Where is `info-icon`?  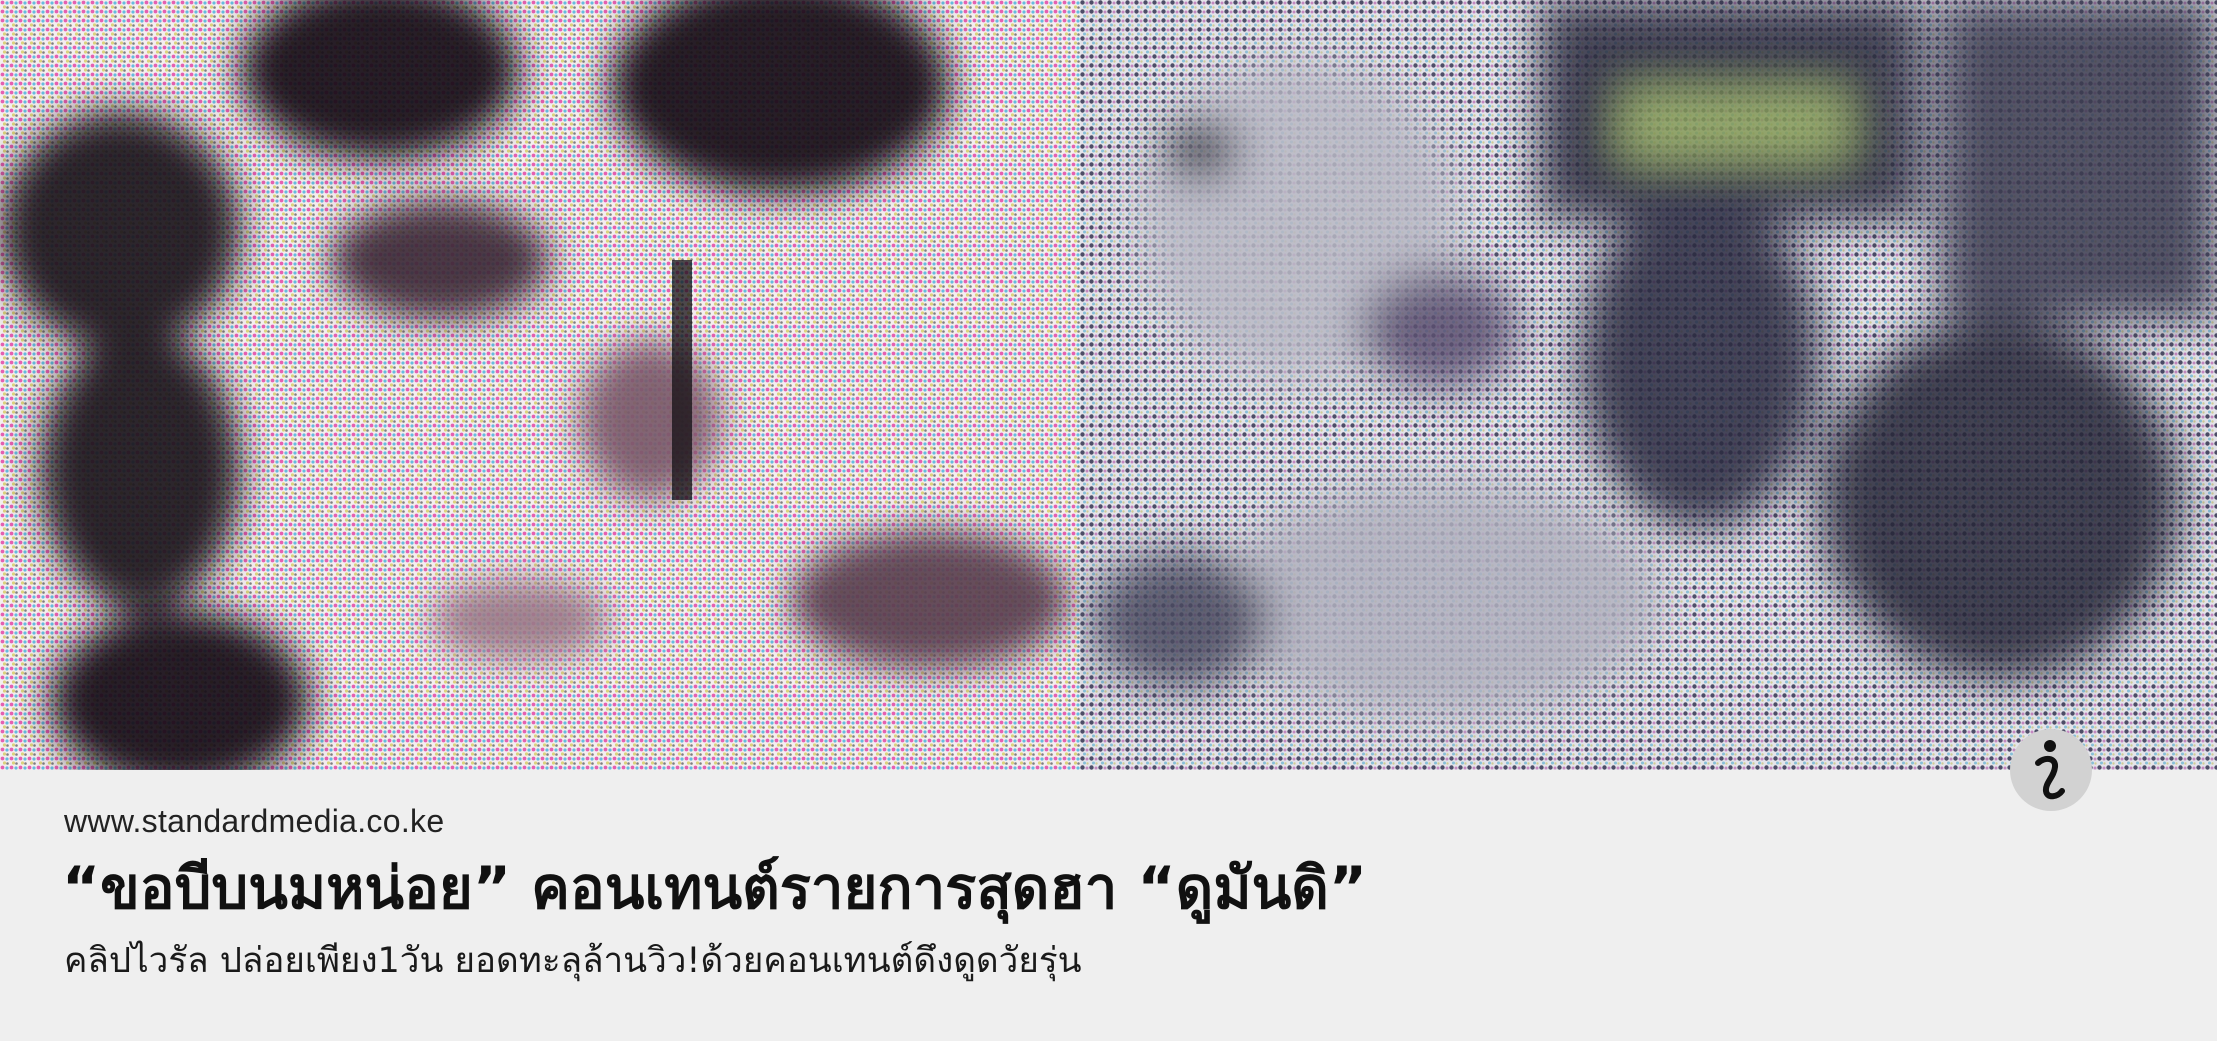
info-icon is located at coordinates (2050, 770).